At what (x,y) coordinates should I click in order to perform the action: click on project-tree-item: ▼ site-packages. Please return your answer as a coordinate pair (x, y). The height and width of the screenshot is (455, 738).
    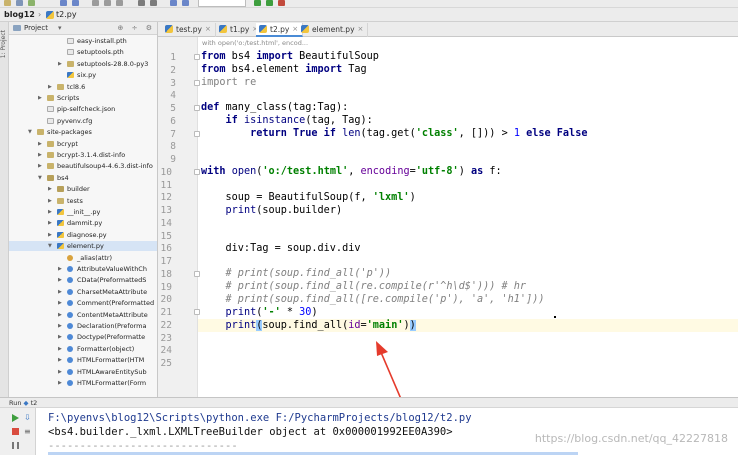
    Looking at the image, I should click on (83, 132).